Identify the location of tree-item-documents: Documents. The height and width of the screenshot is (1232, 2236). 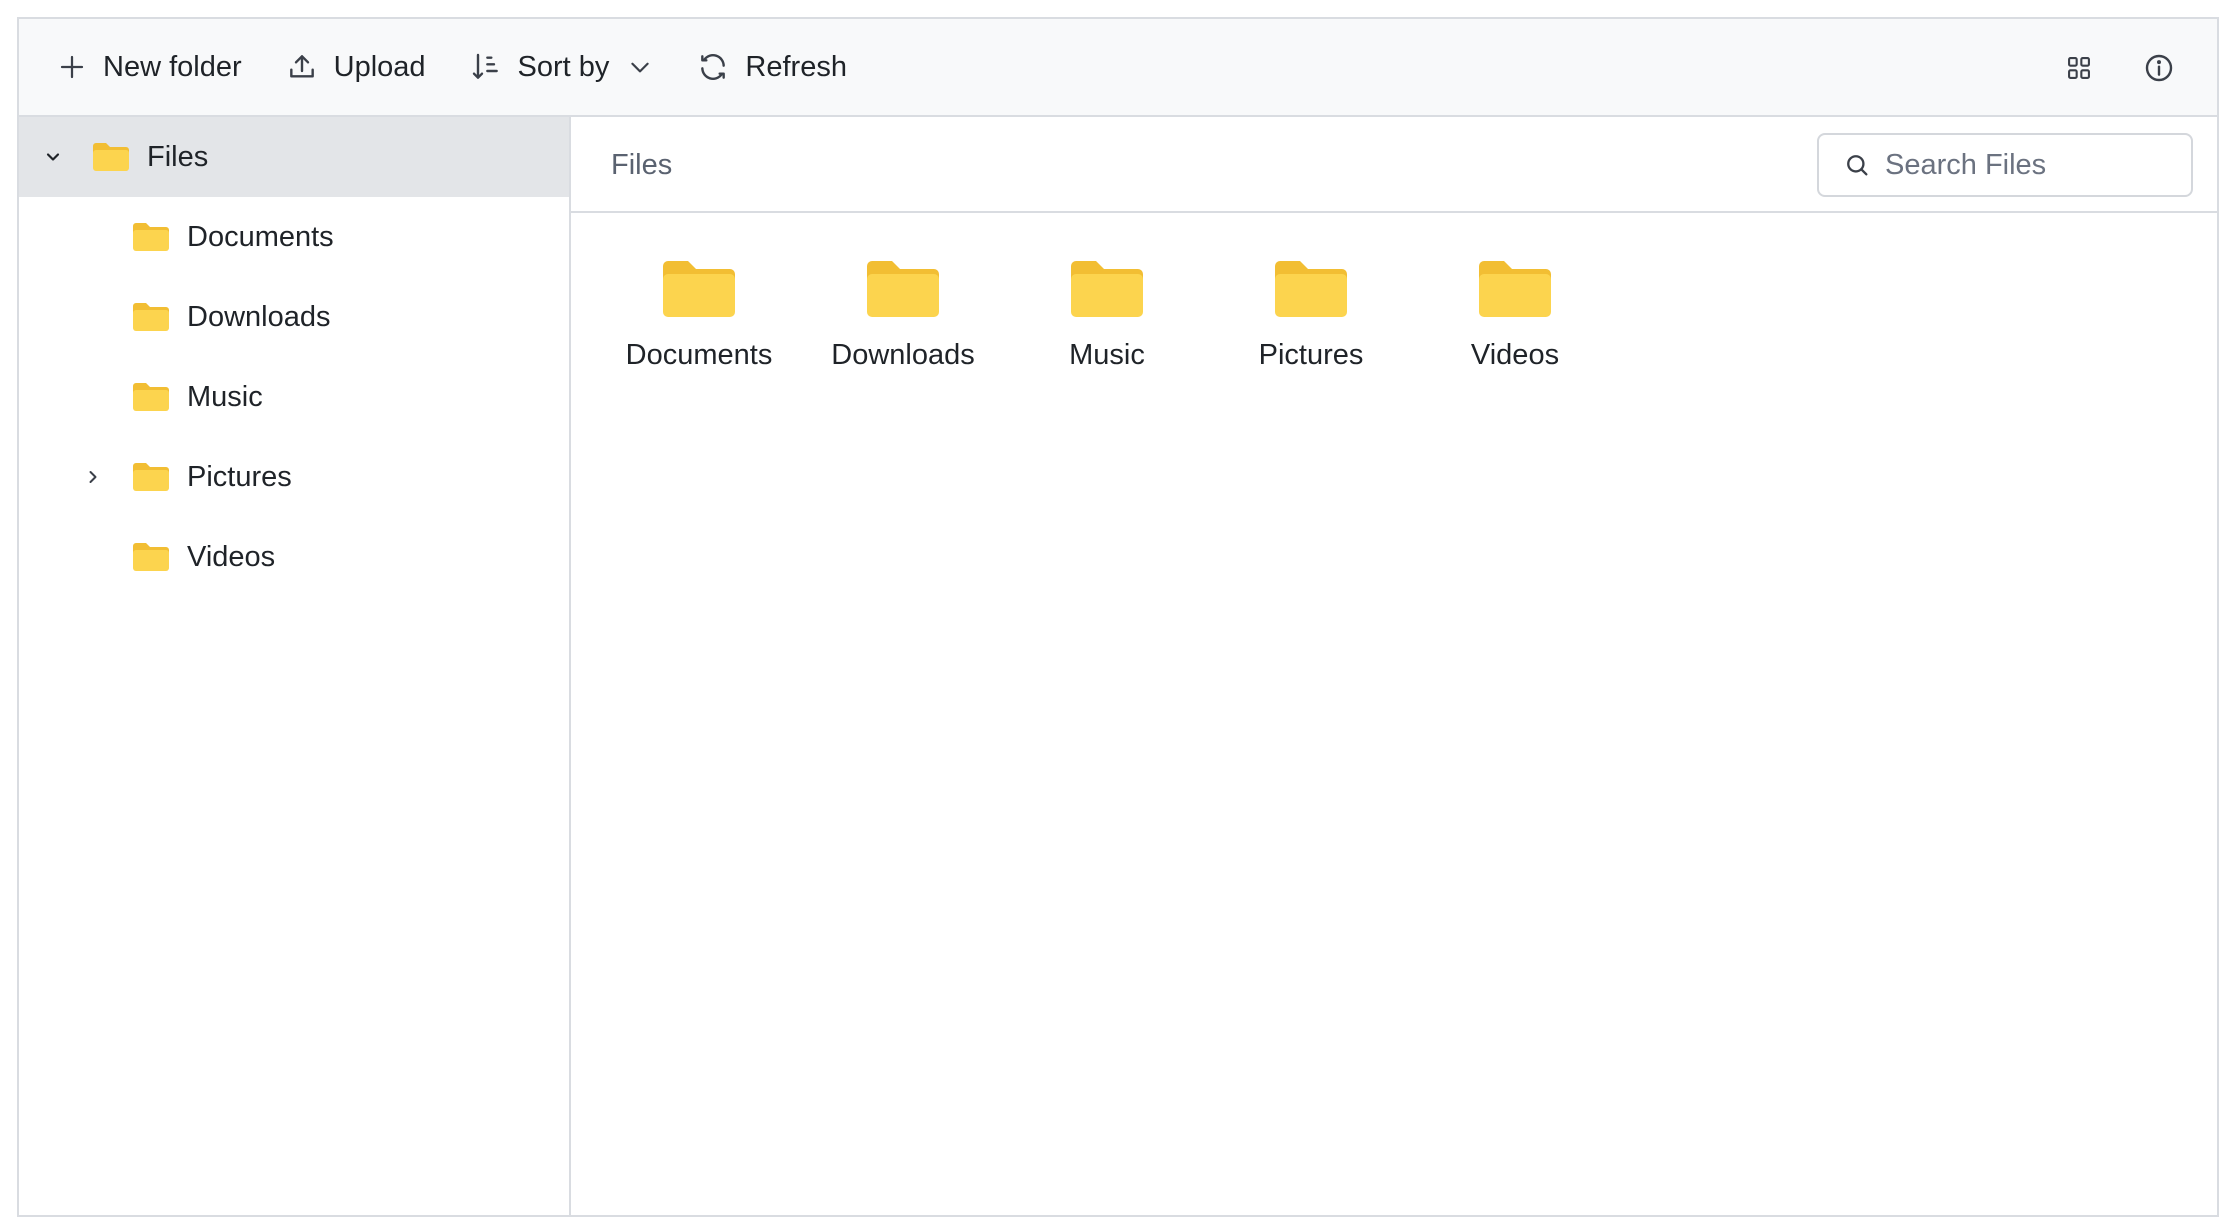
(294, 237).